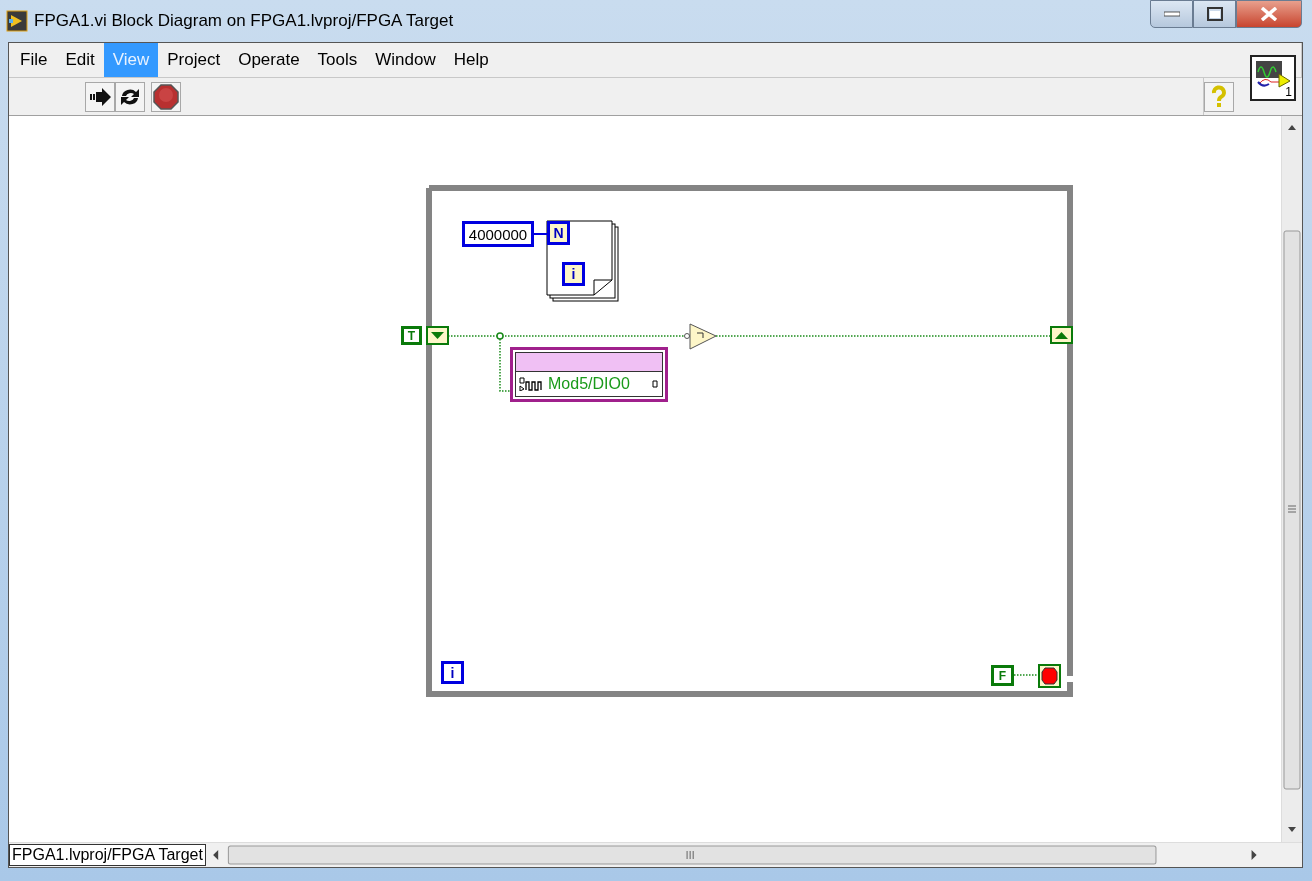 The width and height of the screenshot is (1312, 881). What do you see at coordinates (1219, 96) in the screenshot?
I see `help-icon` at bounding box center [1219, 96].